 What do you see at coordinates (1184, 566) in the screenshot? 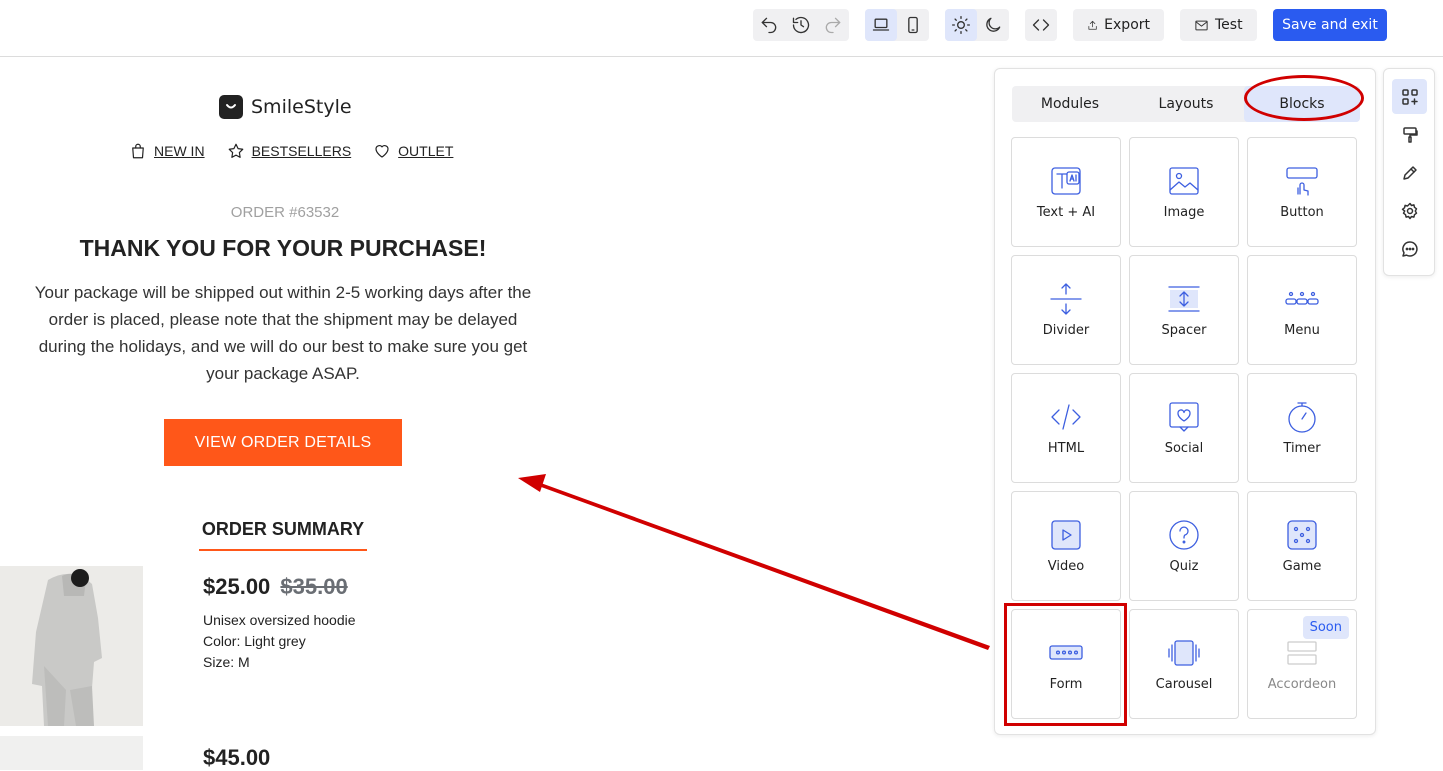
I see `block-label: Quiz` at bounding box center [1184, 566].